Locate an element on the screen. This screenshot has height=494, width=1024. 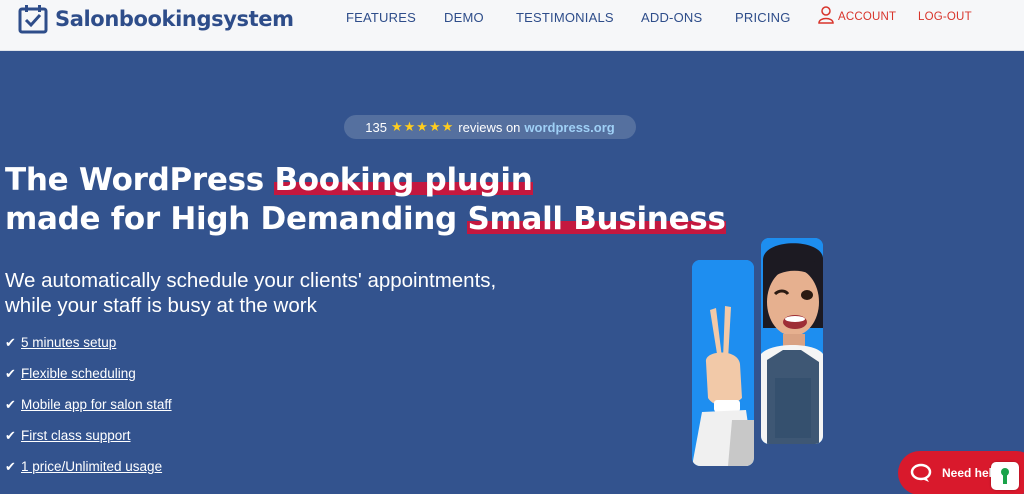
feature-item: ✔ 1 price/Unlimited usage is located at coordinates (88, 474).